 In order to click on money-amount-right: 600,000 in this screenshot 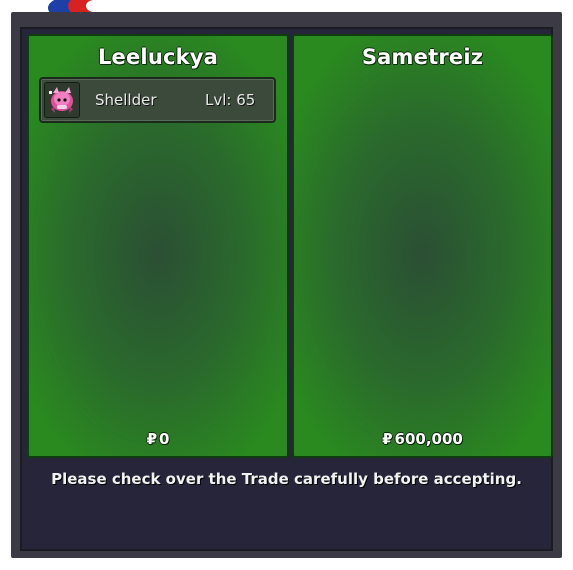, I will do `click(428, 439)`.